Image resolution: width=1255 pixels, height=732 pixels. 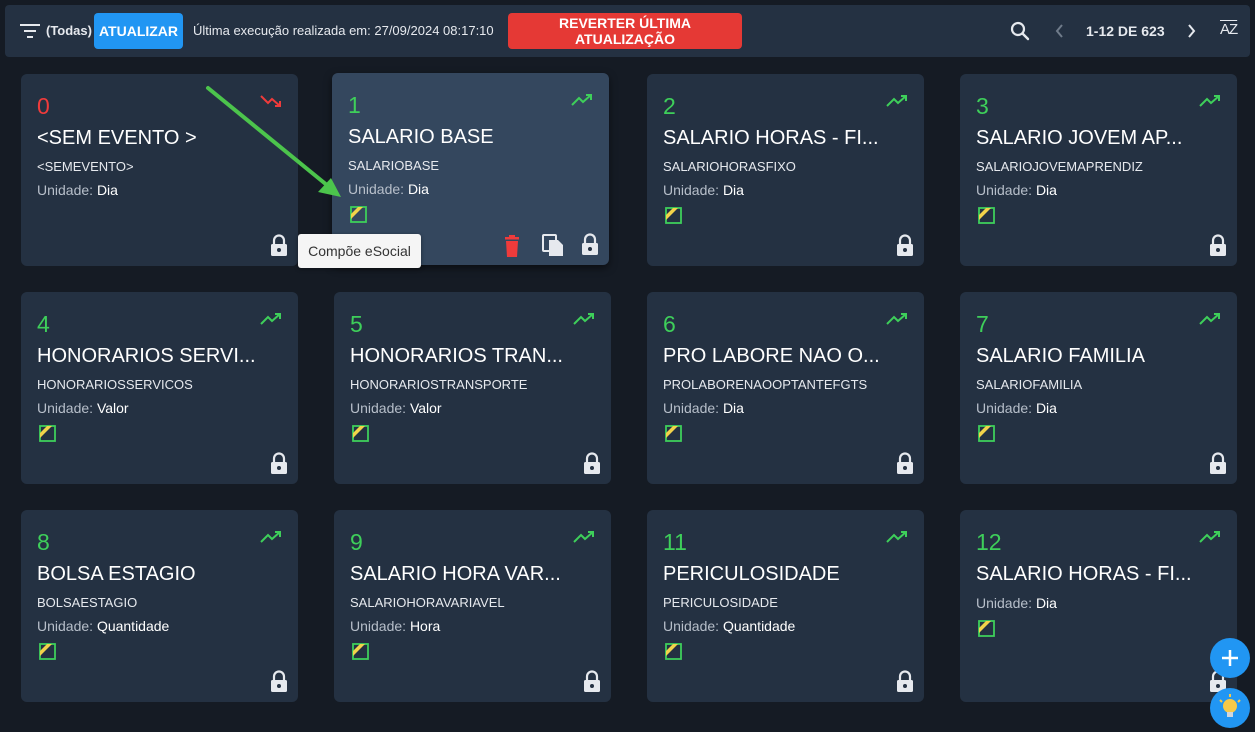 I want to click on unit-value: Quantidade, so click(x=133, y=626).